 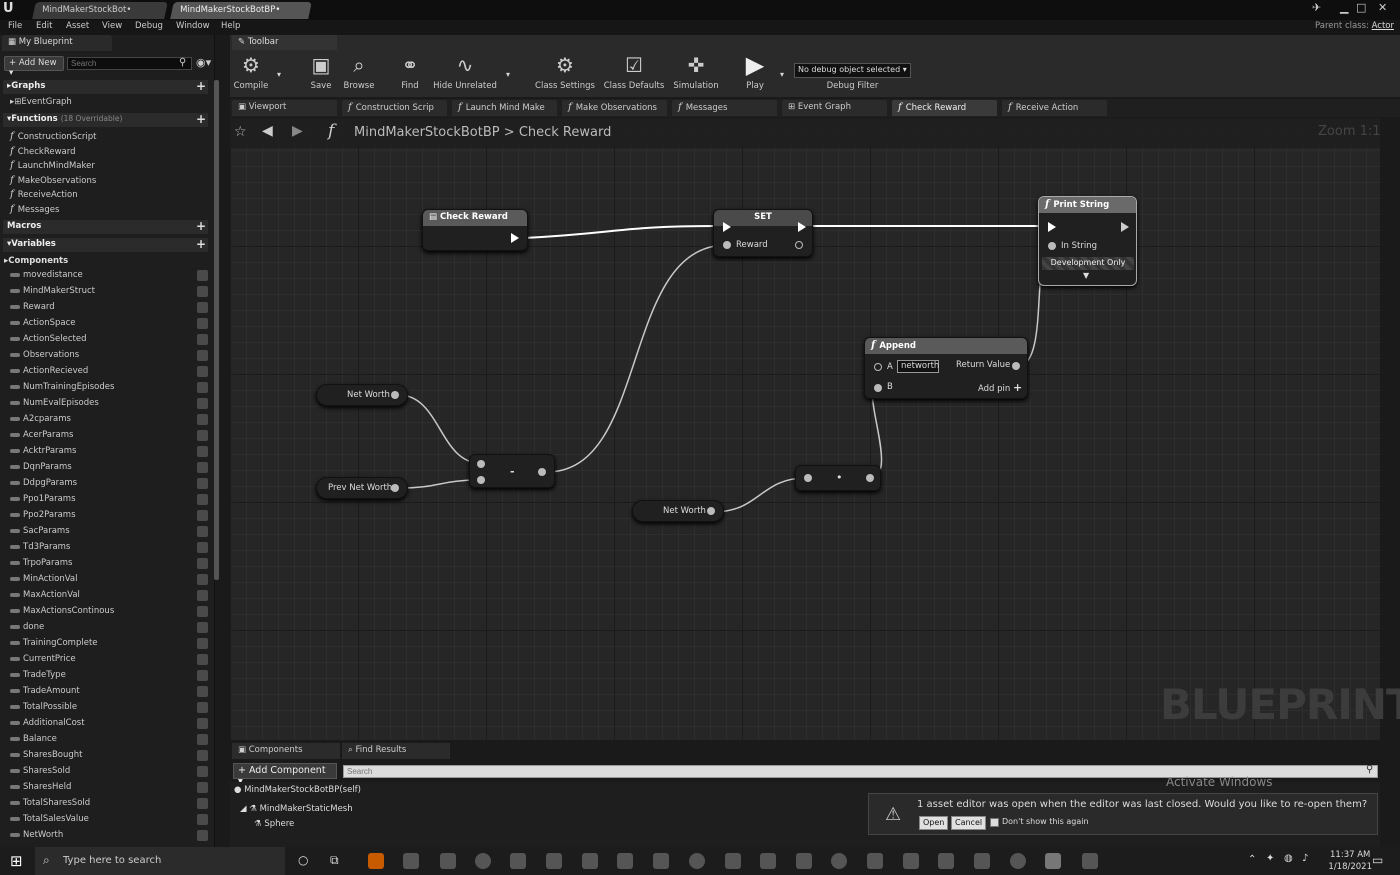 What do you see at coordinates (1305, 858) in the screenshot?
I see `volume-icon: ♪` at bounding box center [1305, 858].